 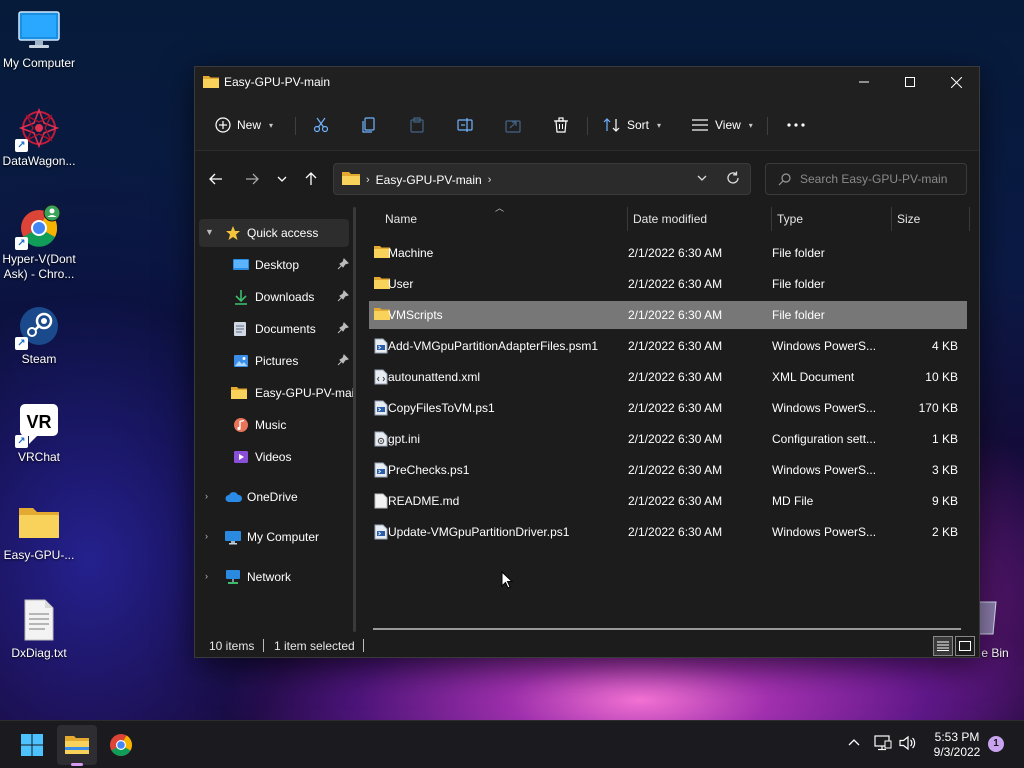 I want to click on details-view-icon, so click(x=943, y=646).